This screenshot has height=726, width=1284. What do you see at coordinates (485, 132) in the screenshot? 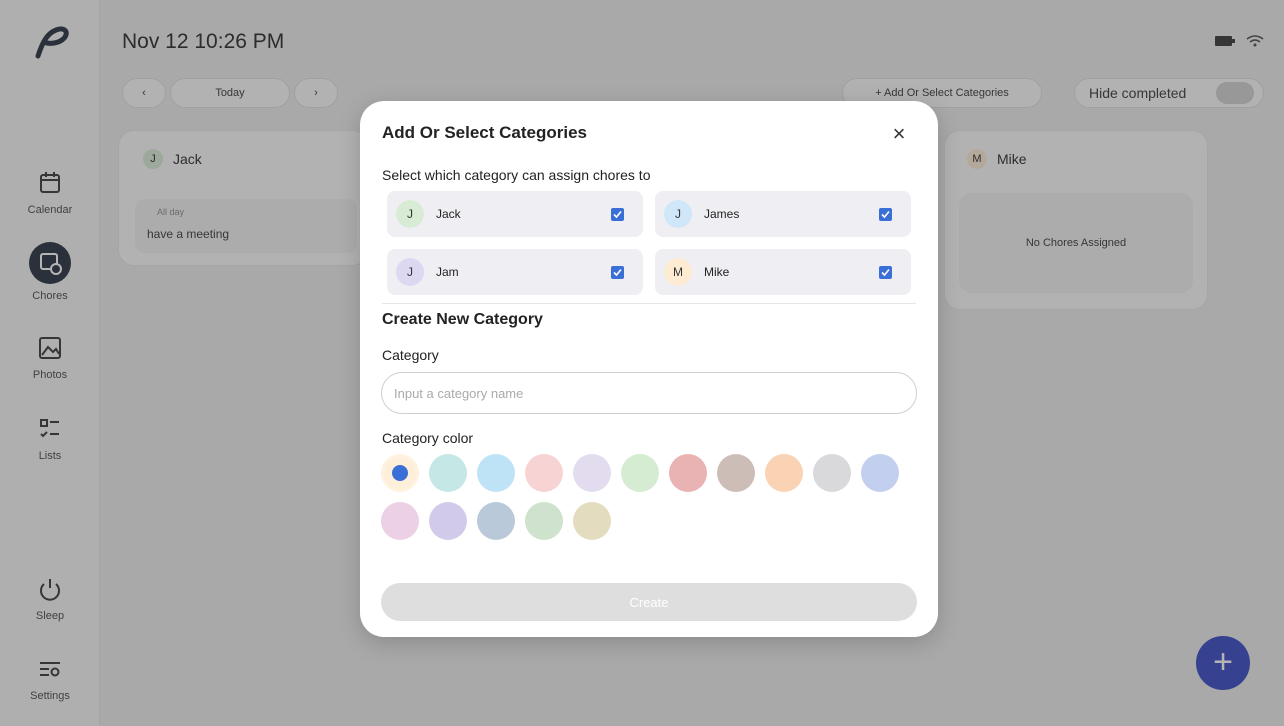
I see `dialog-title: Add Or Select Categories` at bounding box center [485, 132].